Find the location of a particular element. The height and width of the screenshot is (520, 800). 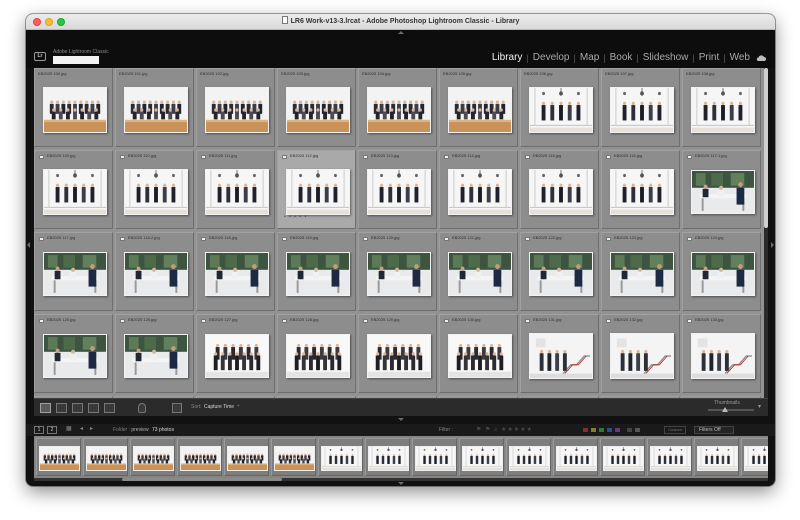

green-label-filter is located at coordinates (601, 430).